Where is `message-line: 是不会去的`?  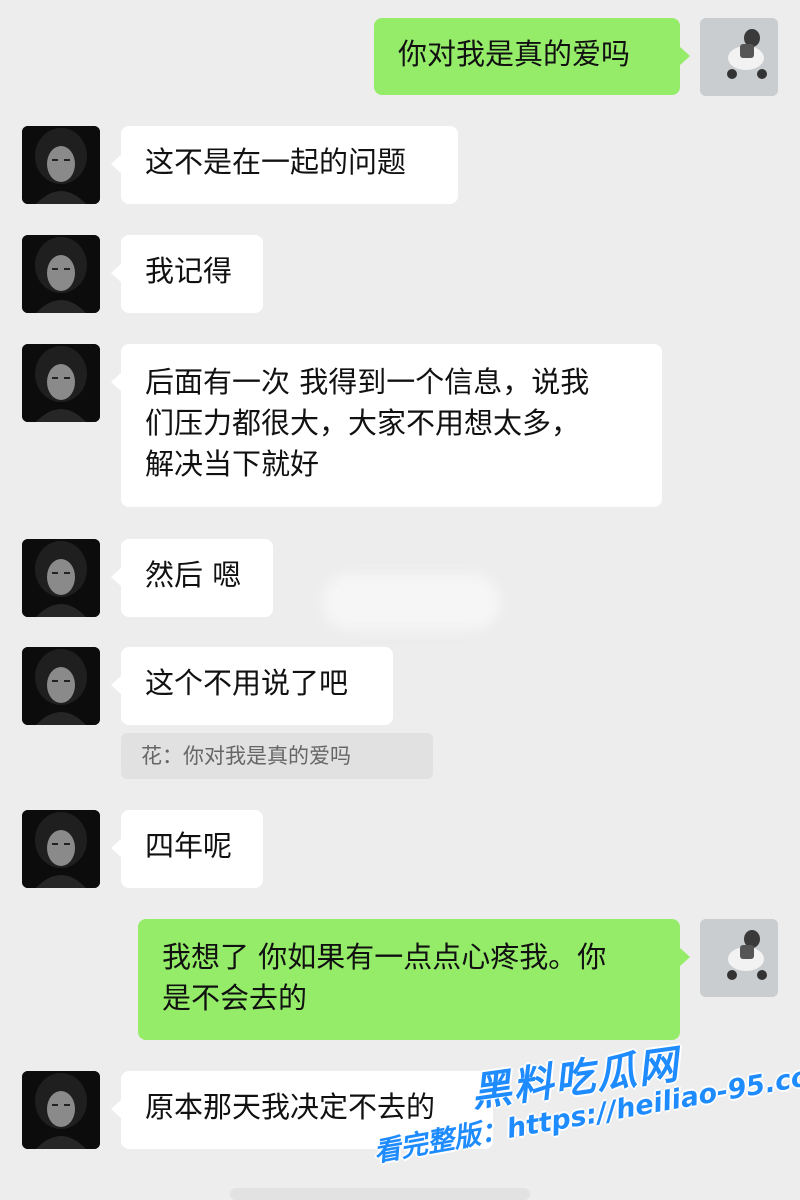
message-line: 是不会去的 is located at coordinates (235, 998).